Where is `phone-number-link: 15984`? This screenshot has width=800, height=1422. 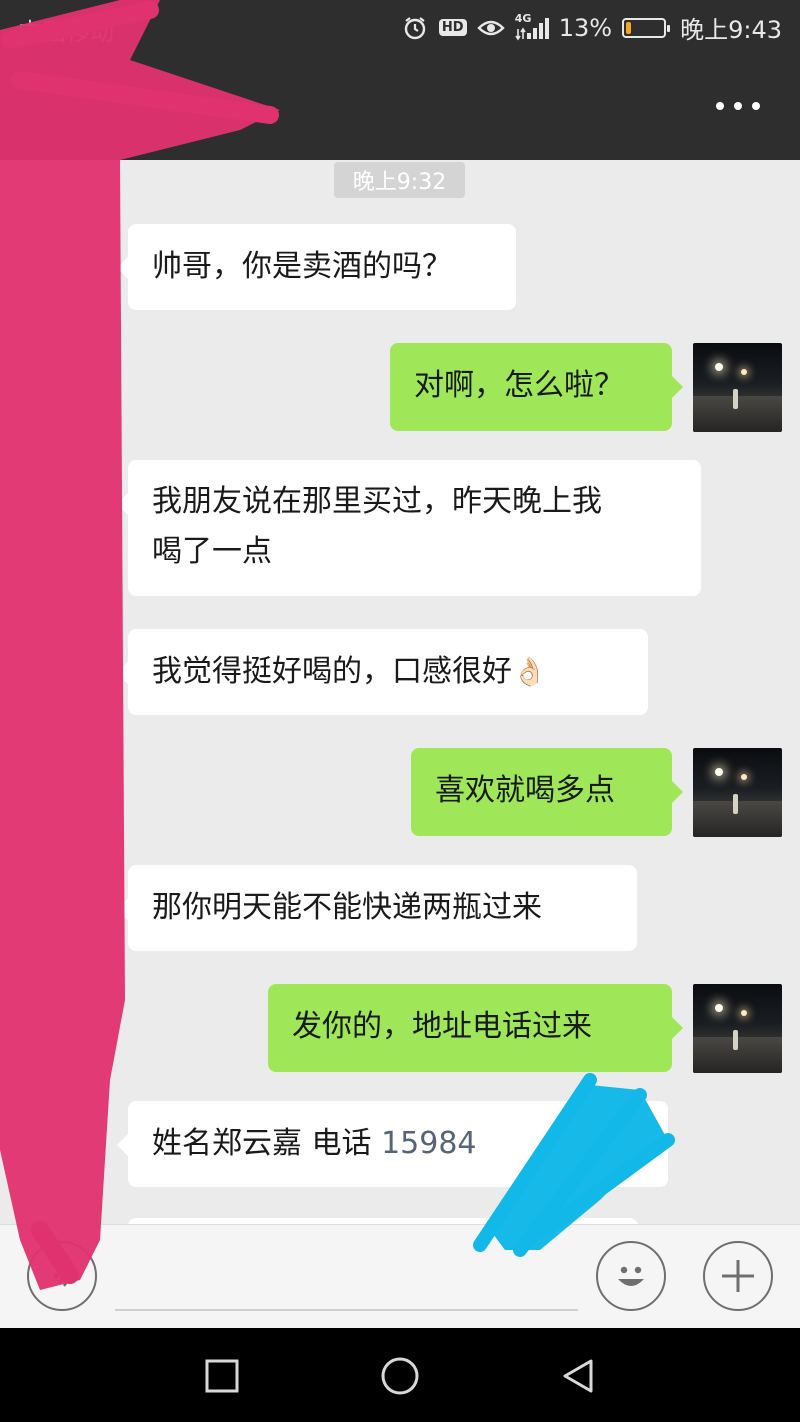
phone-number-link: 15984 is located at coordinates (428, 1143).